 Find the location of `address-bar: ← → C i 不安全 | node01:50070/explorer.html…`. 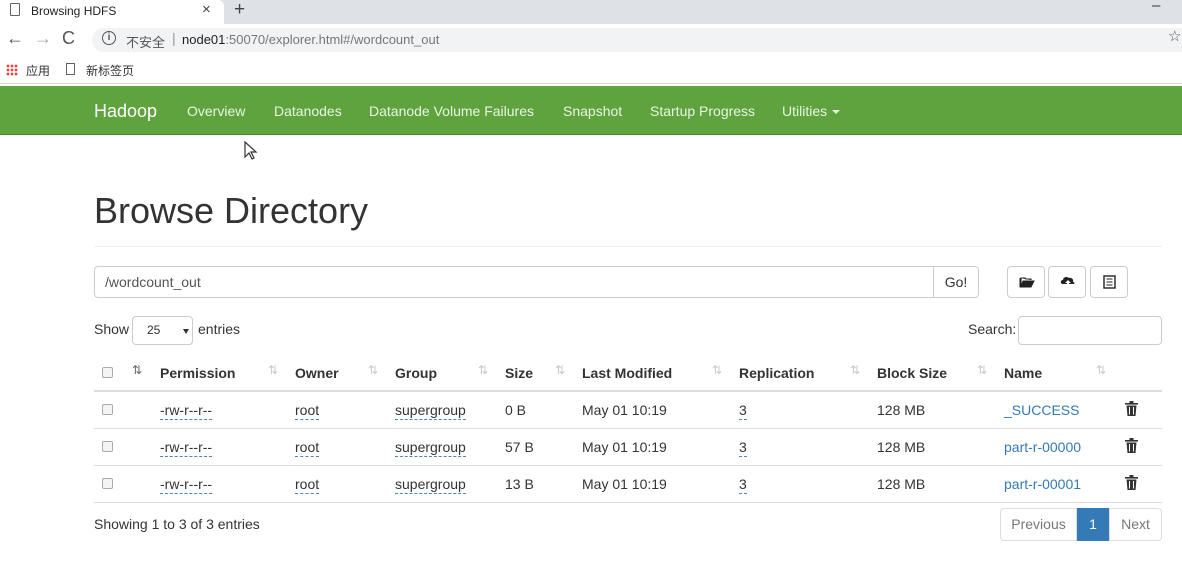

address-bar: ← → C i 不安全 | node01:50070/explorer.html… is located at coordinates (591, 40).